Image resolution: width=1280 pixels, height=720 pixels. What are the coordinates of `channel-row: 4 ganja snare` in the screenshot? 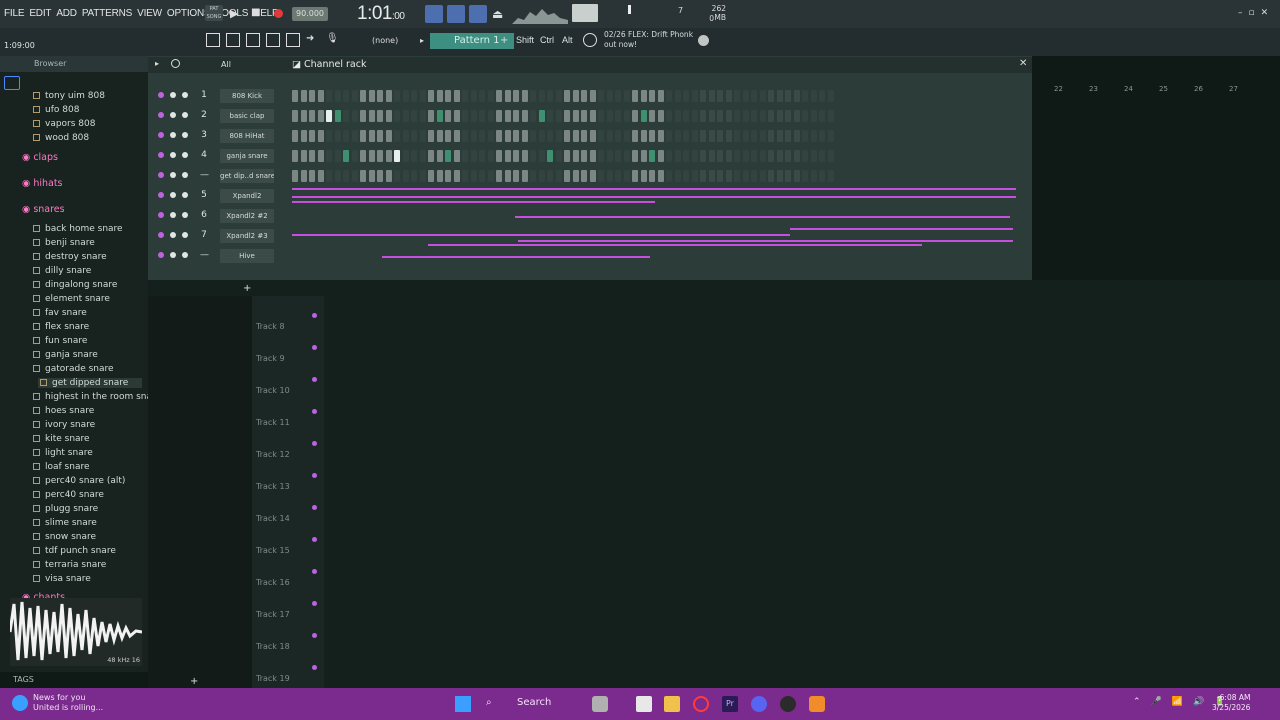 It's located at (585, 156).